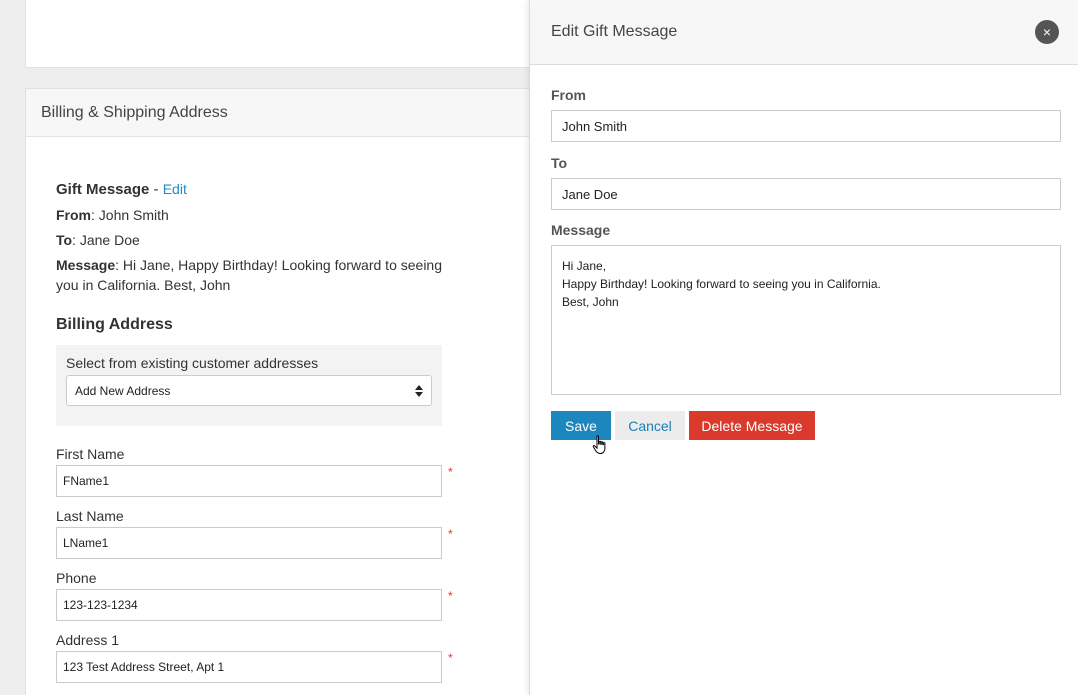 The image size is (1078, 695). I want to click on billing-address-title: Billing Address, so click(114, 324).